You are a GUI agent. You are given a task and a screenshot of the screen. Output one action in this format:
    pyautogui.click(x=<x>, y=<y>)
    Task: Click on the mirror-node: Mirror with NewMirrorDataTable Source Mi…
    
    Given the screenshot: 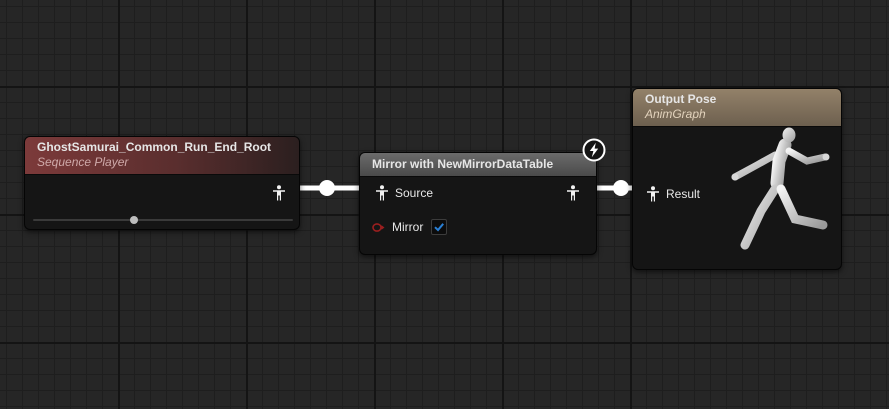 What is the action you would take?
    pyautogui.click(x=478, y=203)
    